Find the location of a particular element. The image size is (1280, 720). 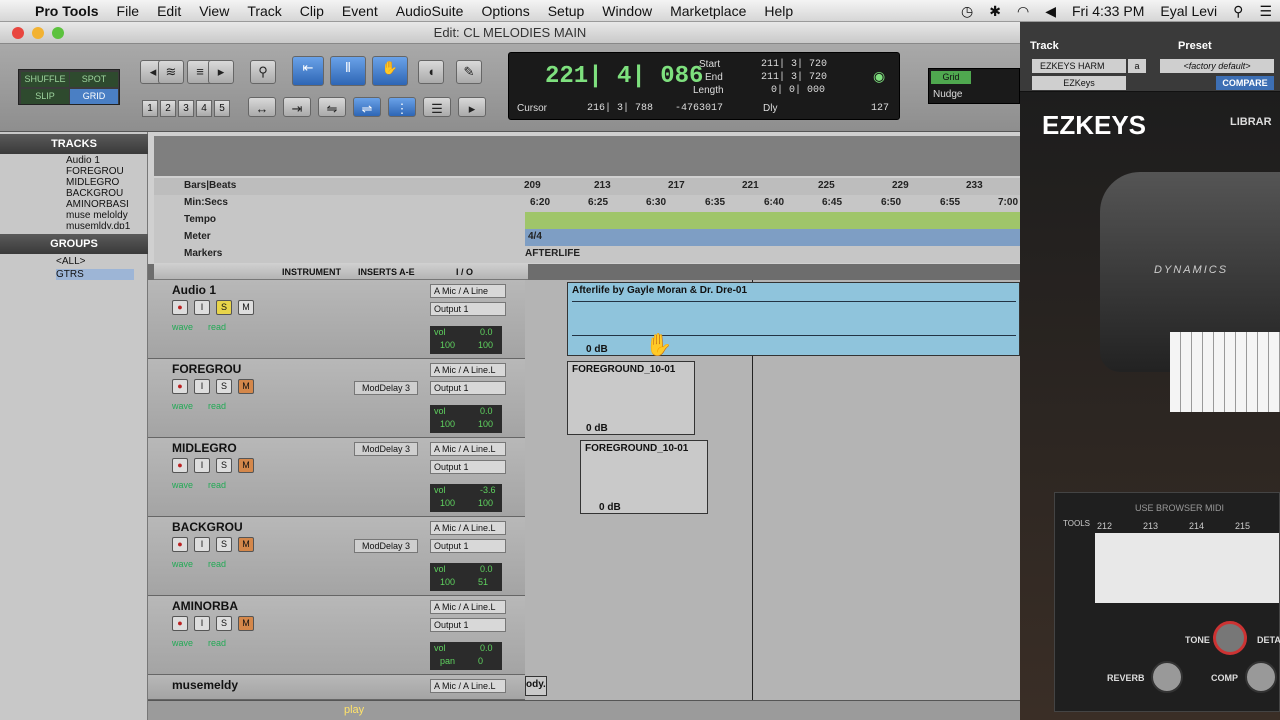

menu-event: Event is located at coordinates (360, 11).